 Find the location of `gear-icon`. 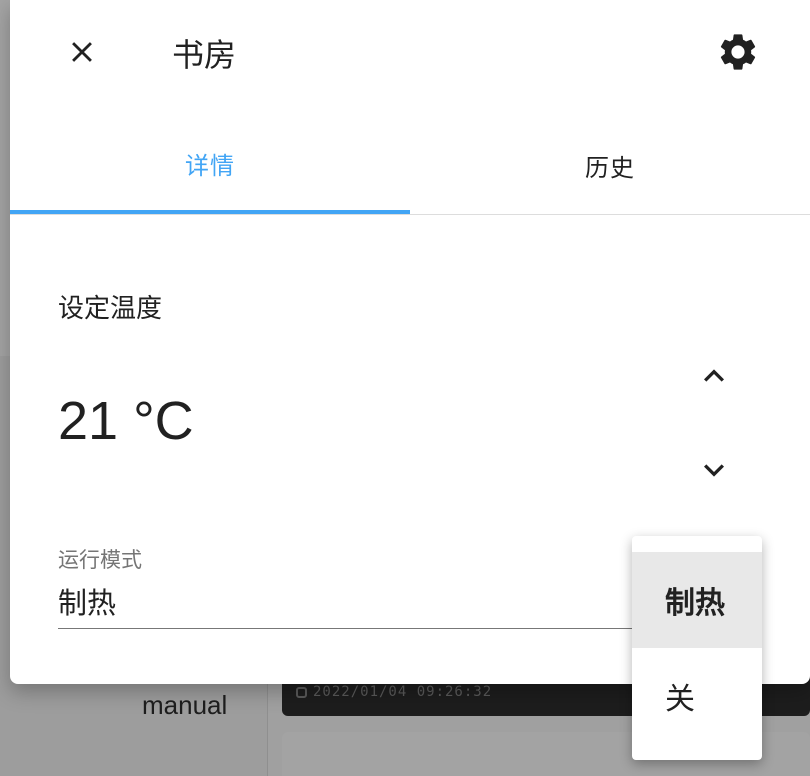

gear-icon is located at coordinates (738, 52).